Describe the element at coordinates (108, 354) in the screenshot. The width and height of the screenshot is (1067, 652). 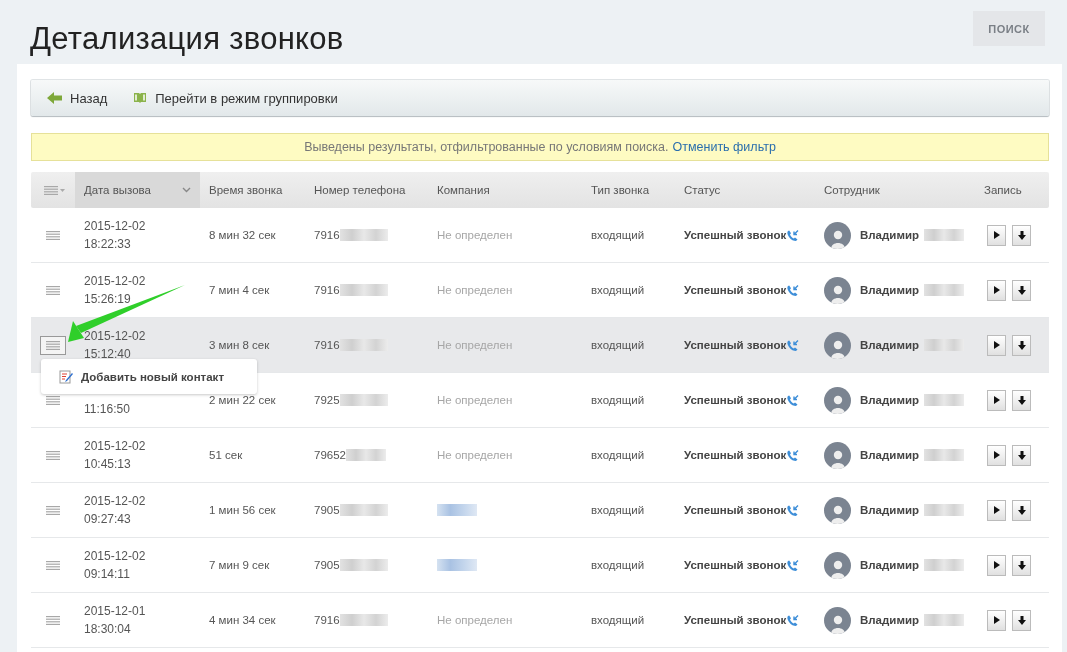
I see `call-time: 15:12:40` at that location.